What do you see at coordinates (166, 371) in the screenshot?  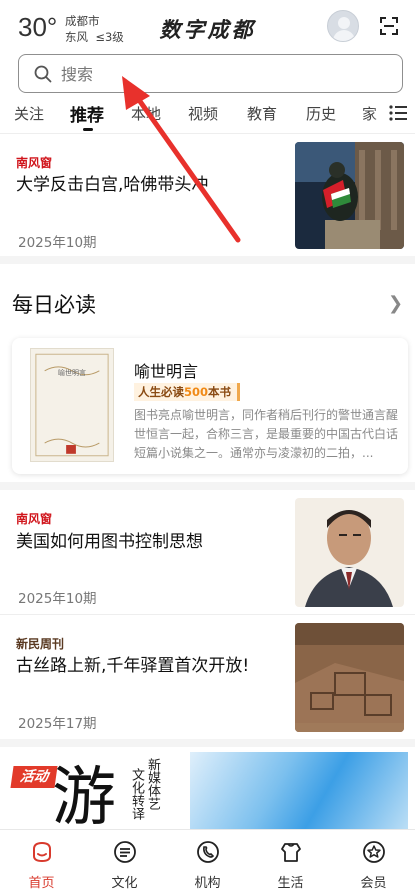 I see `book-name: 喻世明言` at bounding box center [166, 371].